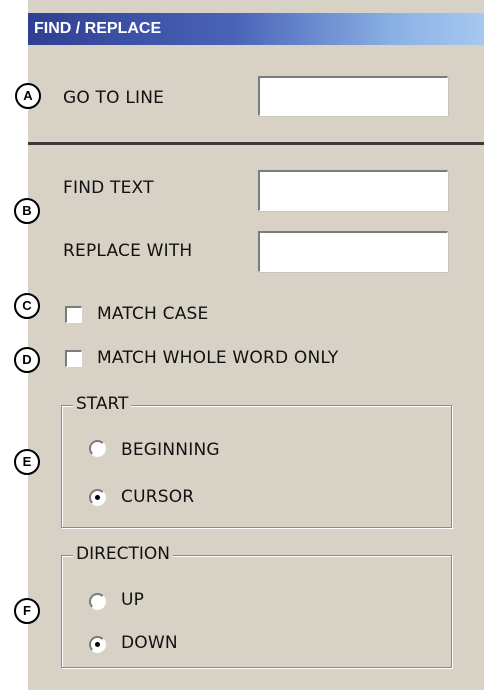  Describe the element at coordinates (28, 96) in the screenshot. I see `callout-badge-a: A` at that location.